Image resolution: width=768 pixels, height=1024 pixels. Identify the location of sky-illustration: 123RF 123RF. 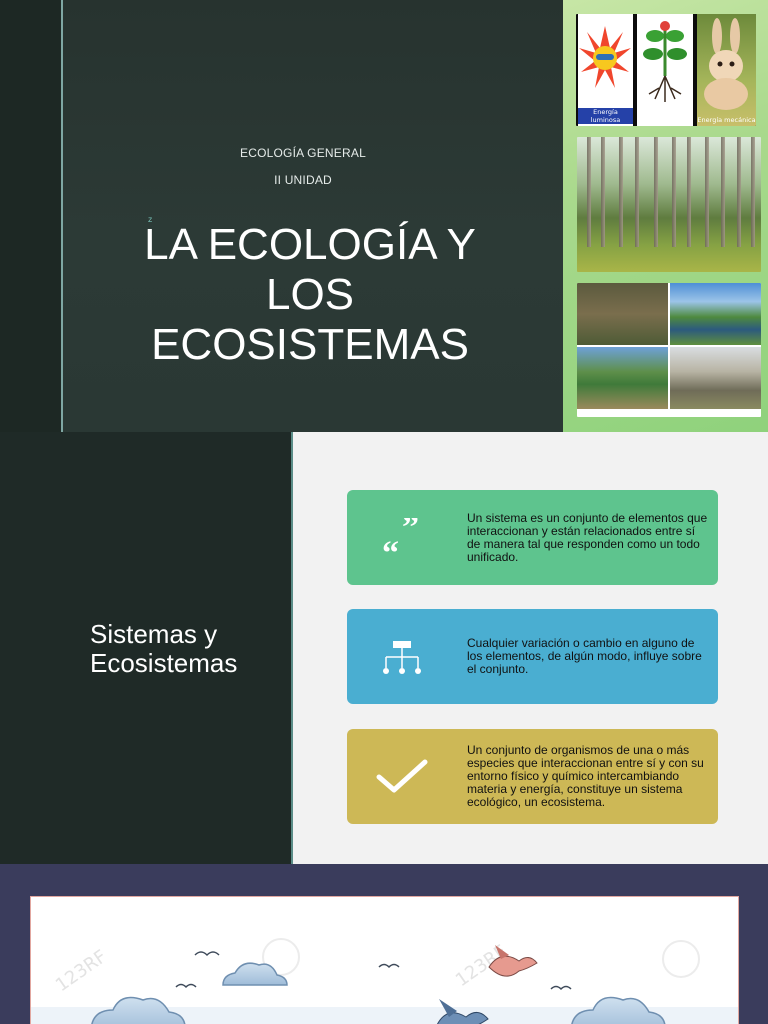
(384, 981).